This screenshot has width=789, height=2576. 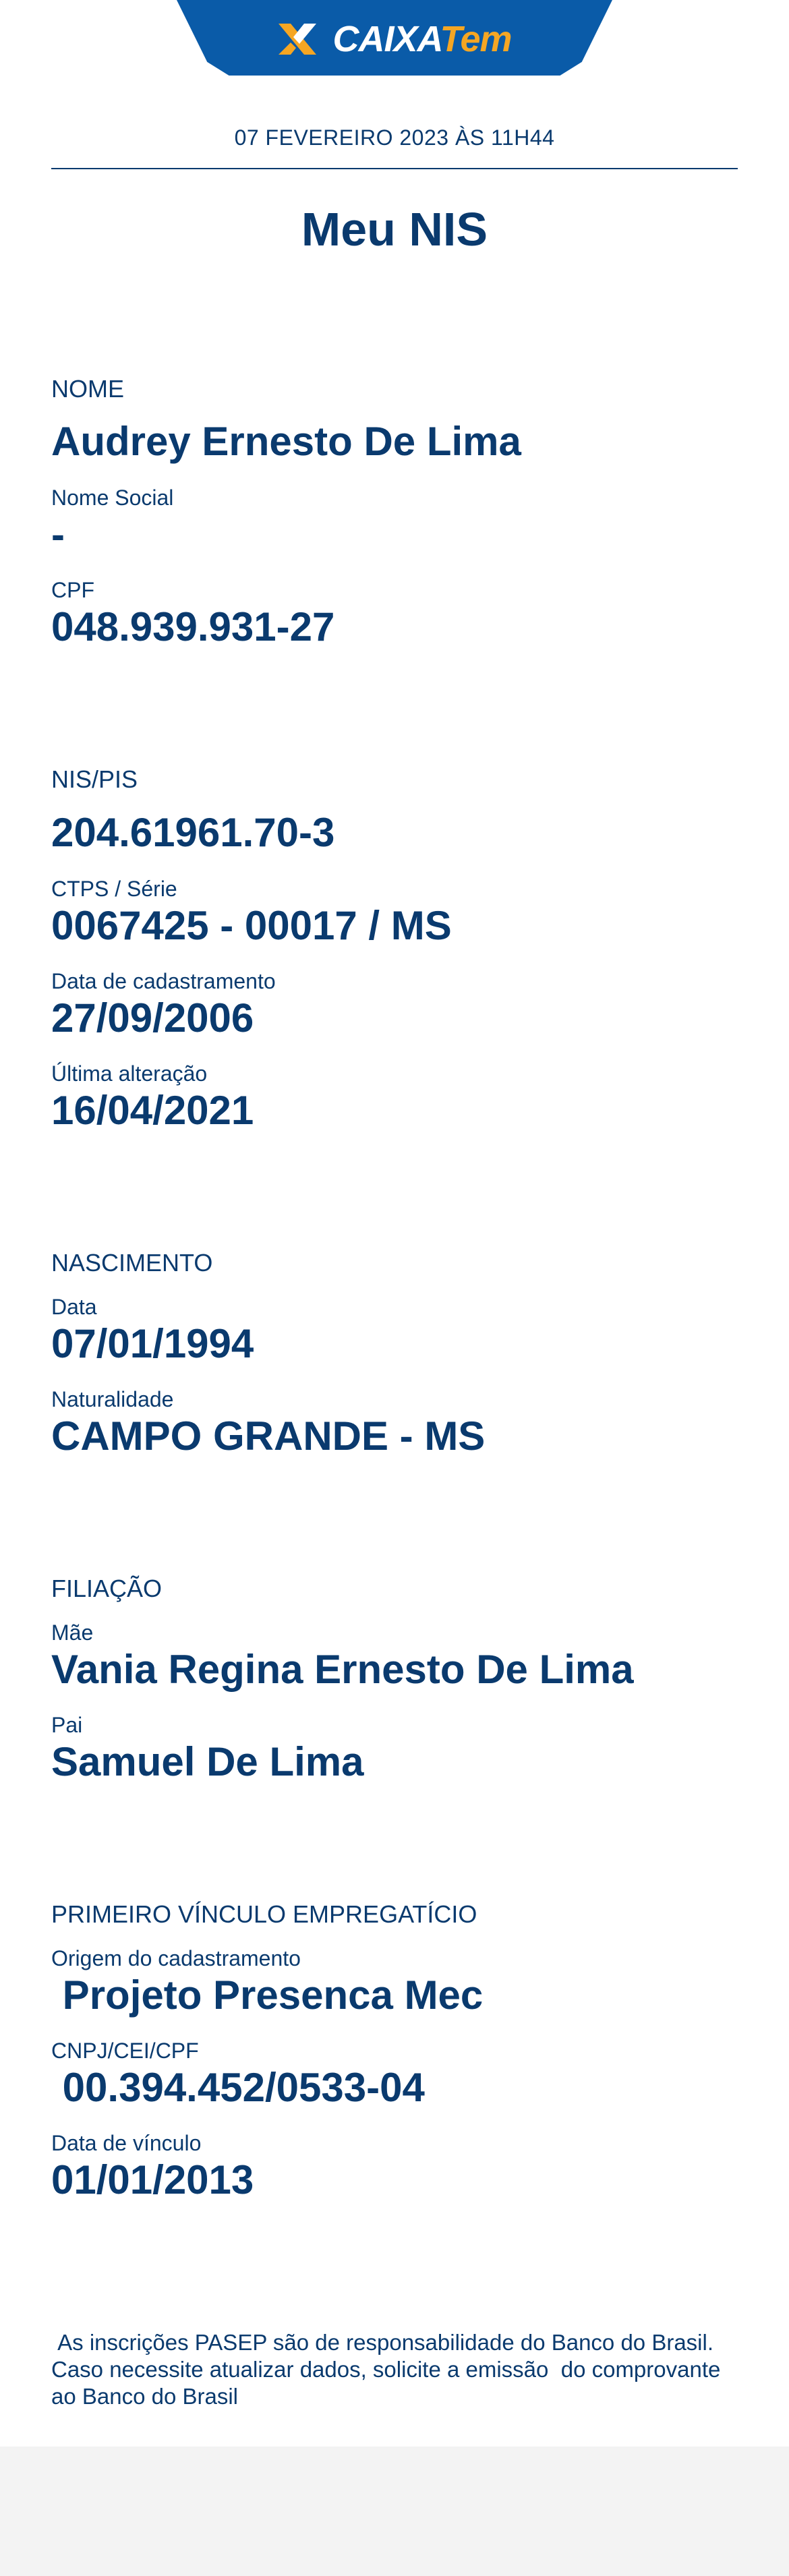 I want to click on brand-caixa-text: CAIXA, so click(x=386, y=39).